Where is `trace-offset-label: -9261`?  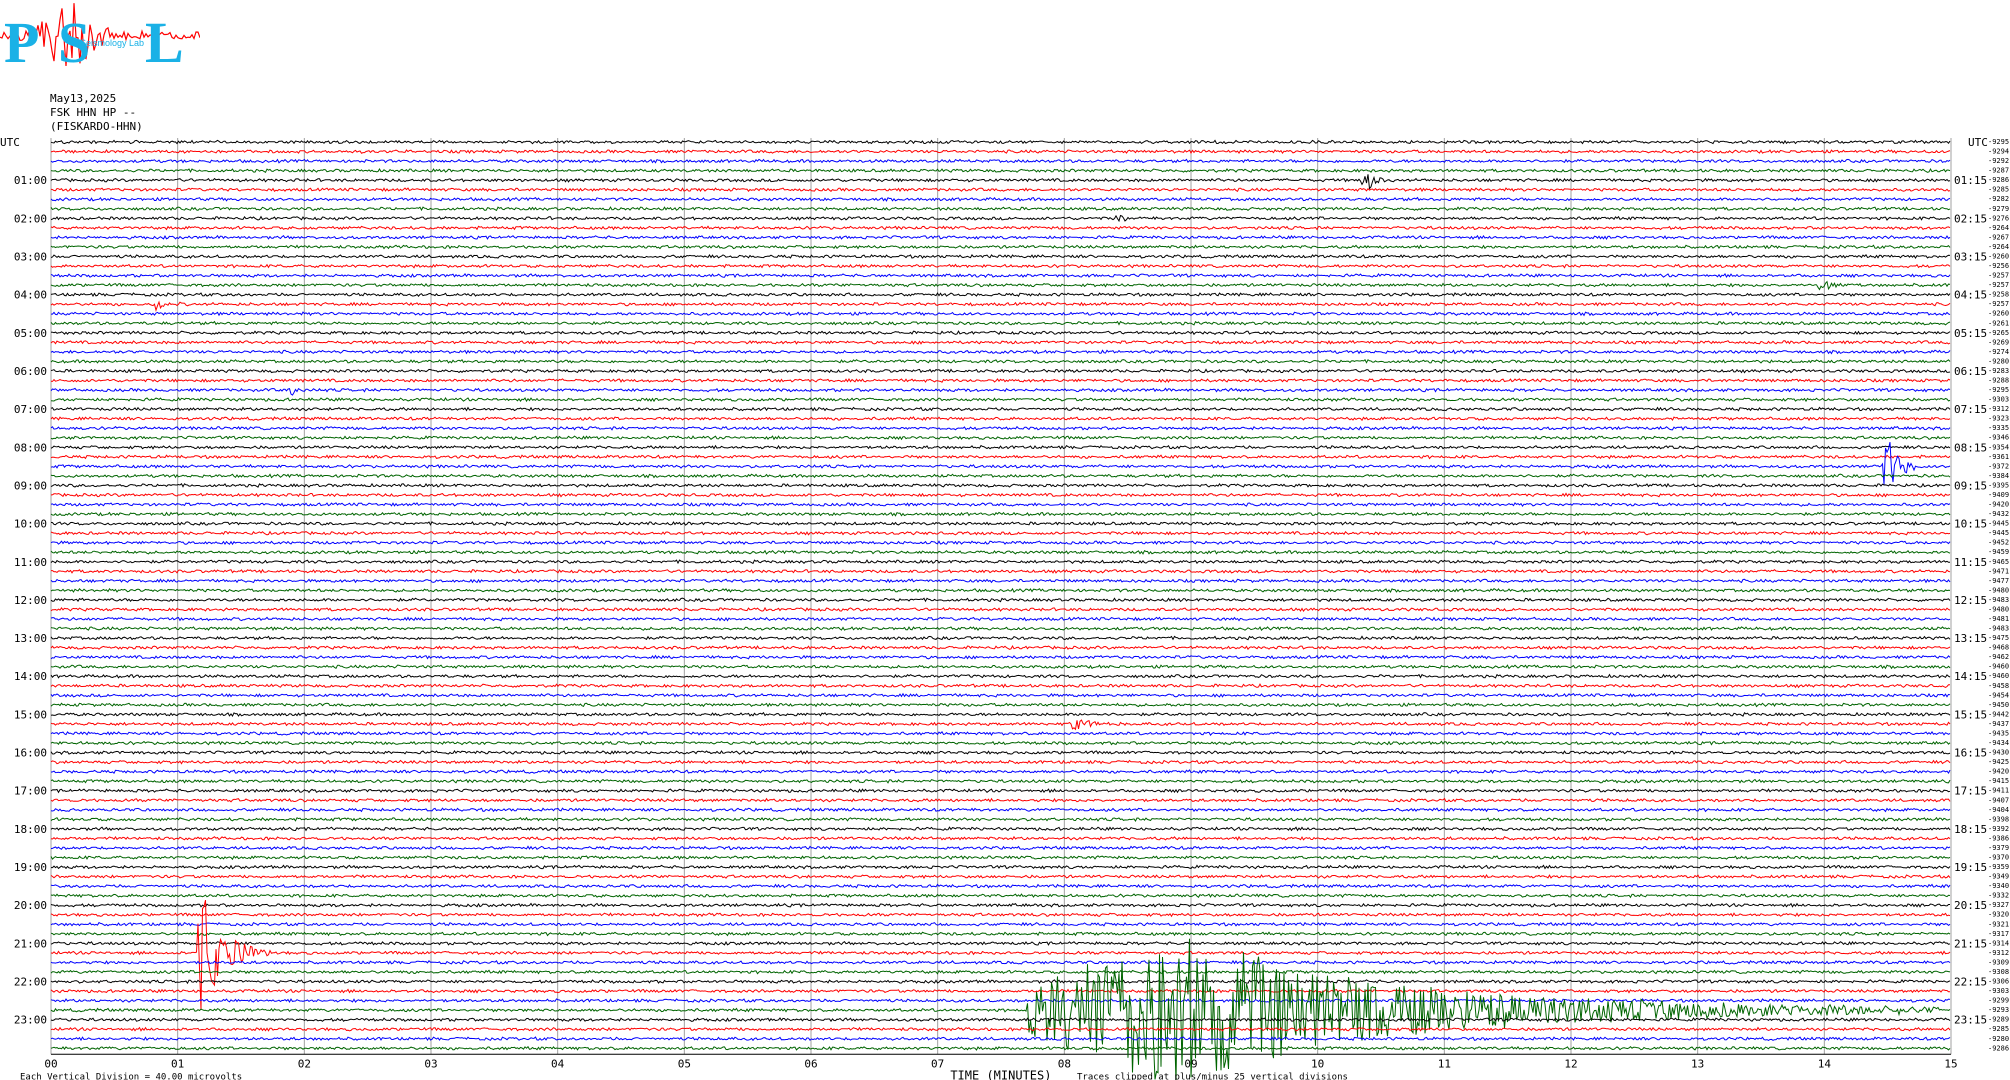 trace-offset-label: -9261 is located at coordinates (1998, 323).